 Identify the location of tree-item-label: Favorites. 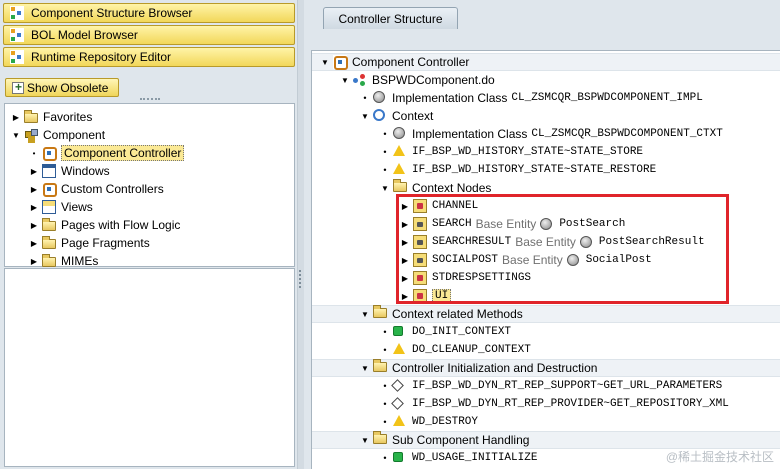
(68, 117).